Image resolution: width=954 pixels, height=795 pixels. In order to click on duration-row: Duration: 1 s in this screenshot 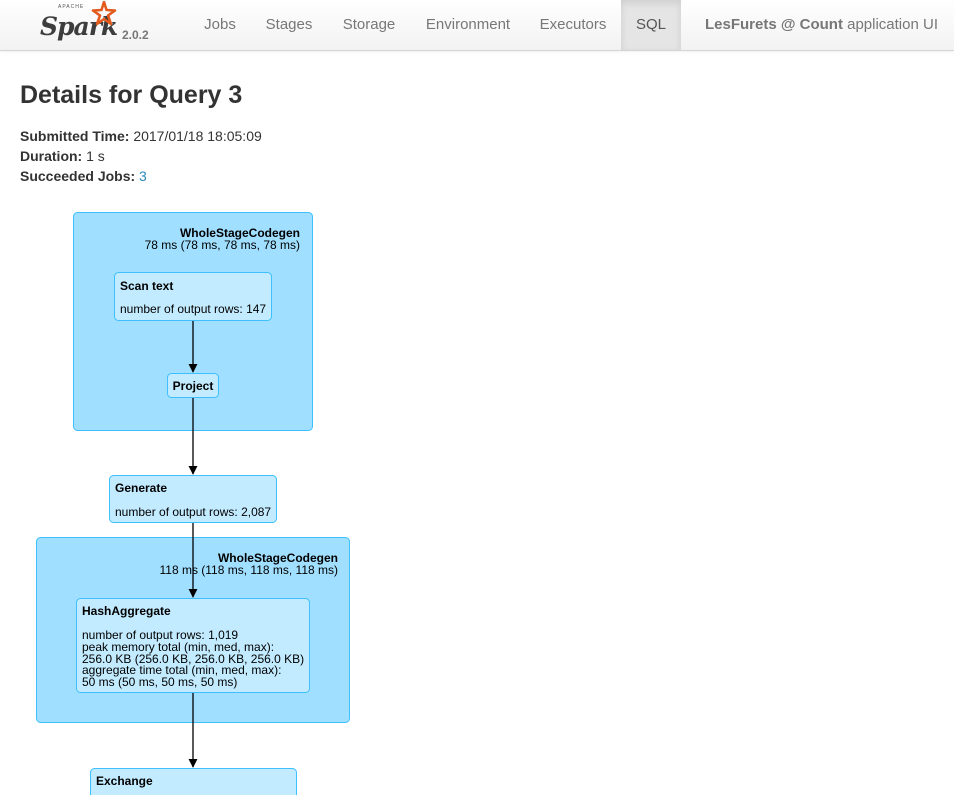, I will do `click(141, 156)`.